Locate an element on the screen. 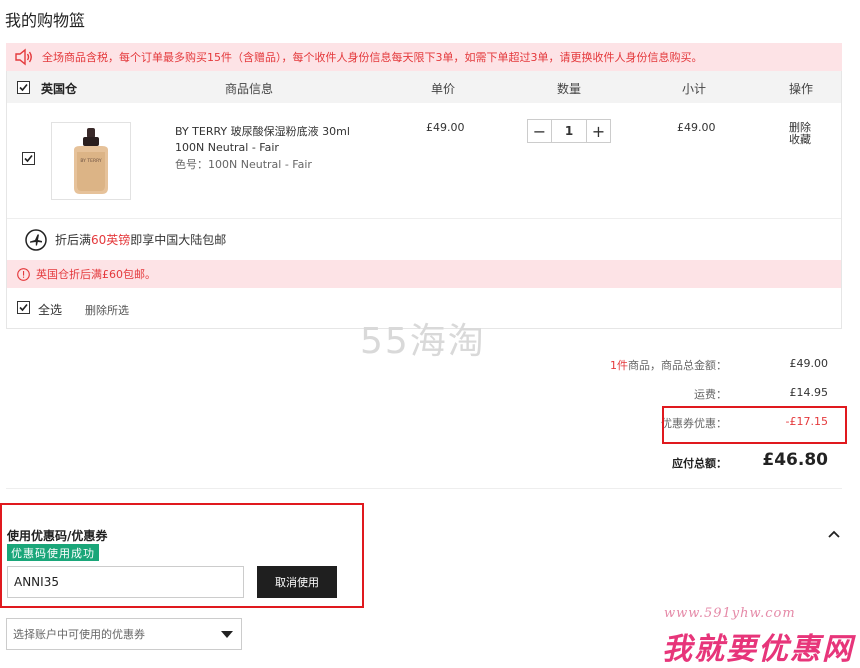 This screenshot has width=860, height=668. caret-down-icon is located at coordinates (227, 634).